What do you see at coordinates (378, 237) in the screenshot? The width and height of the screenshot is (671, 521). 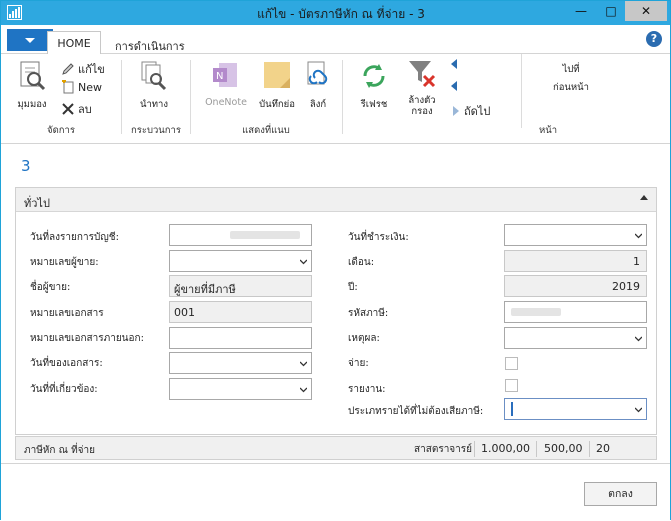 I see `payment-date-label: วันที่ชำระเงิน:` at bounding box center [378, 237].